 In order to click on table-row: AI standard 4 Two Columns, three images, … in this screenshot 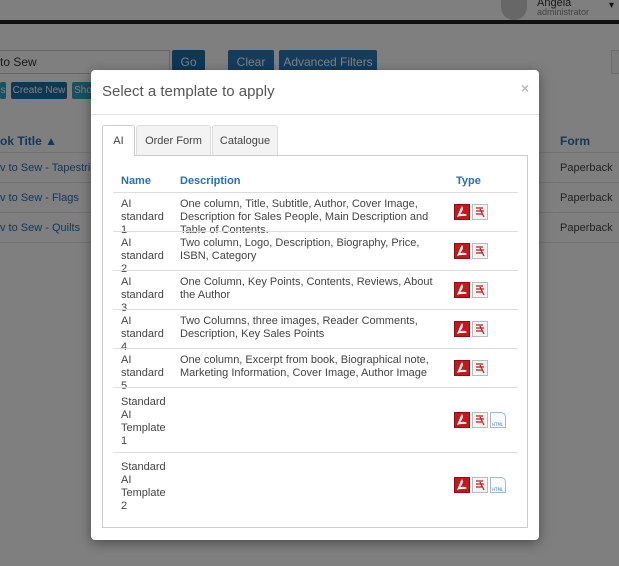, I will do `click(315, 331)`.